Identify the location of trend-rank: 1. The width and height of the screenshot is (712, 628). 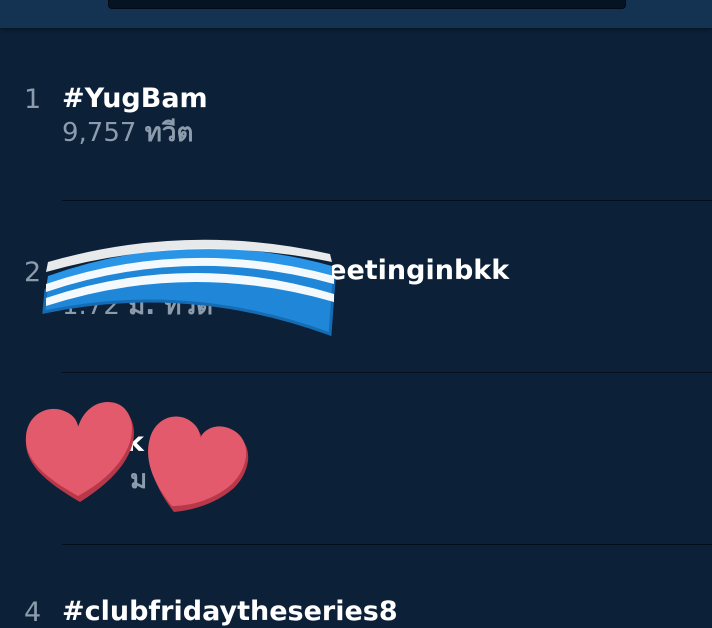
(33, 99).